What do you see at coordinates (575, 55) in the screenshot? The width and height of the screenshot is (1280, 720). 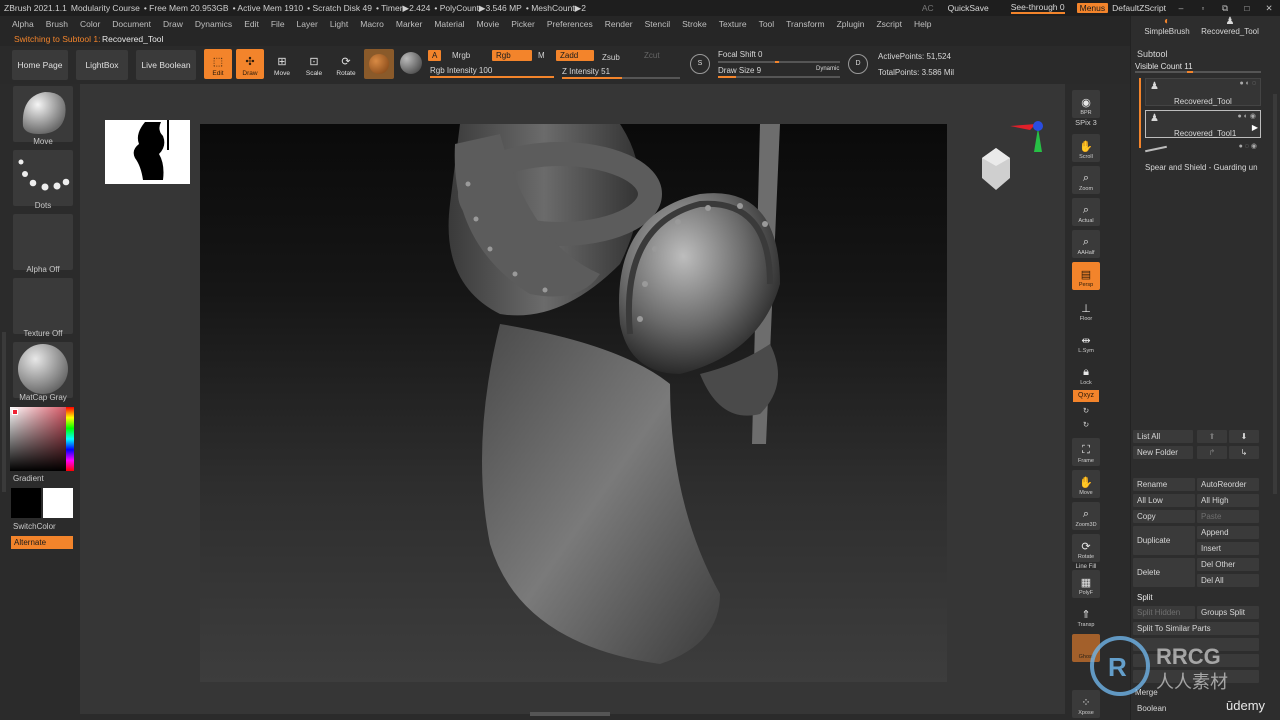 I see `zadd-toggle: Zadd` at bounding box center [575, 55].